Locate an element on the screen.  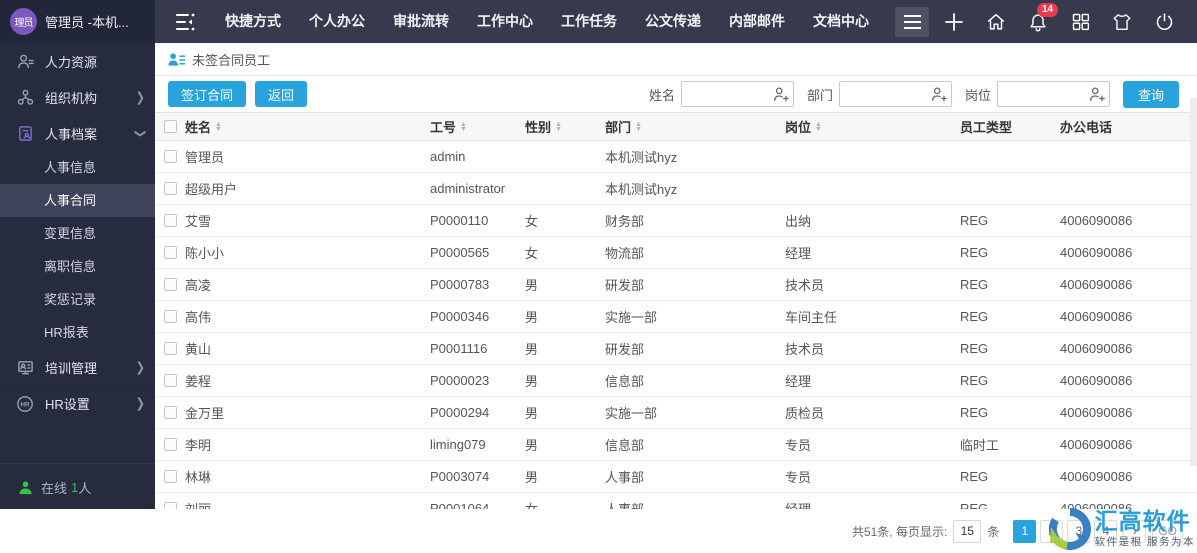
table-row: 李明 liming079 男 信息部 专员 临时工 4006090086 is located at coordinates (676, 445).